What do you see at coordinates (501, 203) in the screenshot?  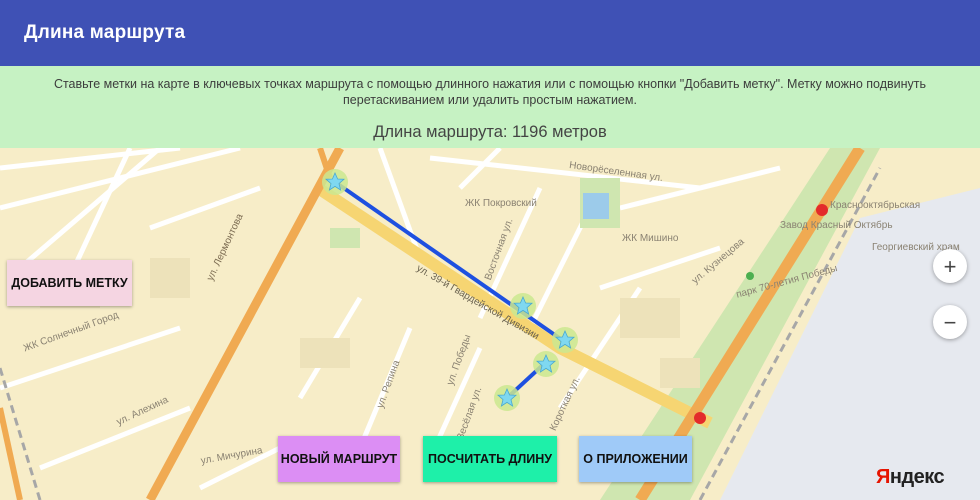 I see `map-label-pokrovsky: ЖК Покровский` at bounding box center [501, 203].